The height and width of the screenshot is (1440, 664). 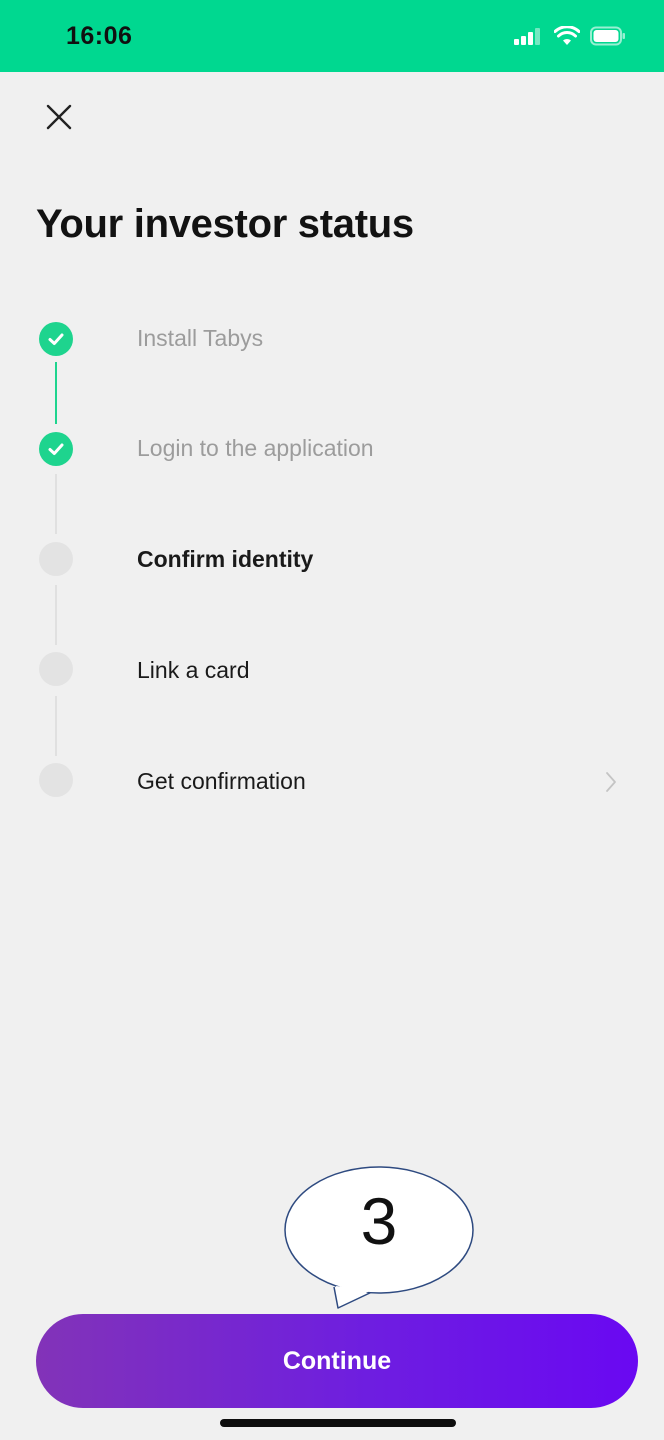 What do you see at coordinates (332, 560) in the screenshot?
I see `step-confirm-identity: Confirm identity` at bounding box center [332, 560].